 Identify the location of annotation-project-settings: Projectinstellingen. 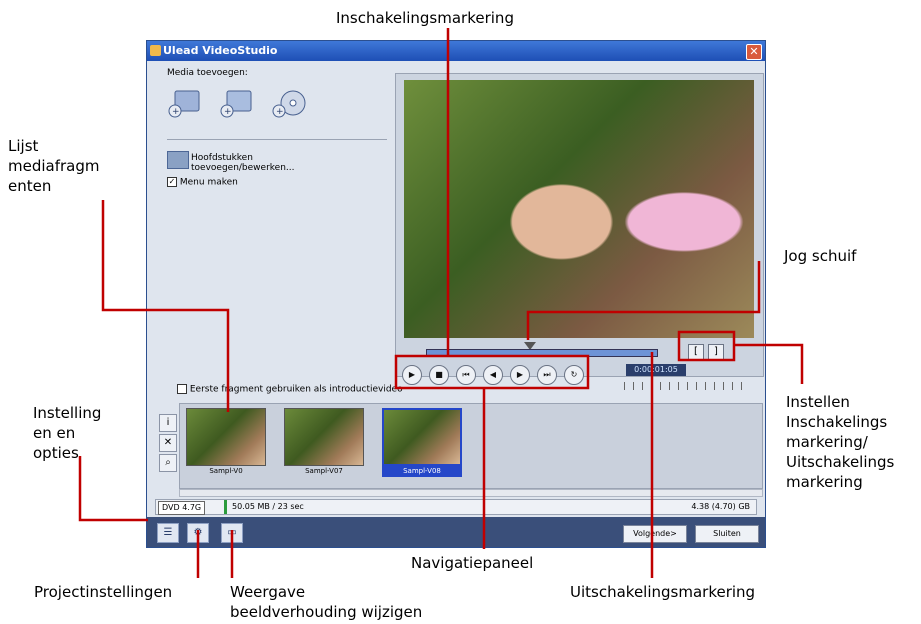
(103, 592).